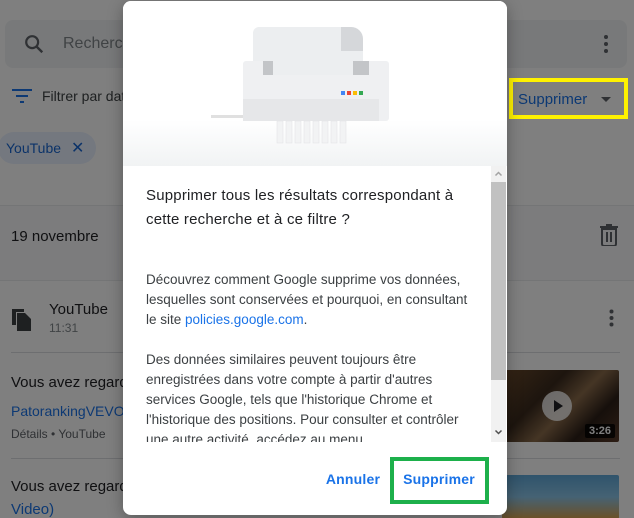 The image size is (634, 518). I want to click on highlight-box-yellow, so click(568, 98).